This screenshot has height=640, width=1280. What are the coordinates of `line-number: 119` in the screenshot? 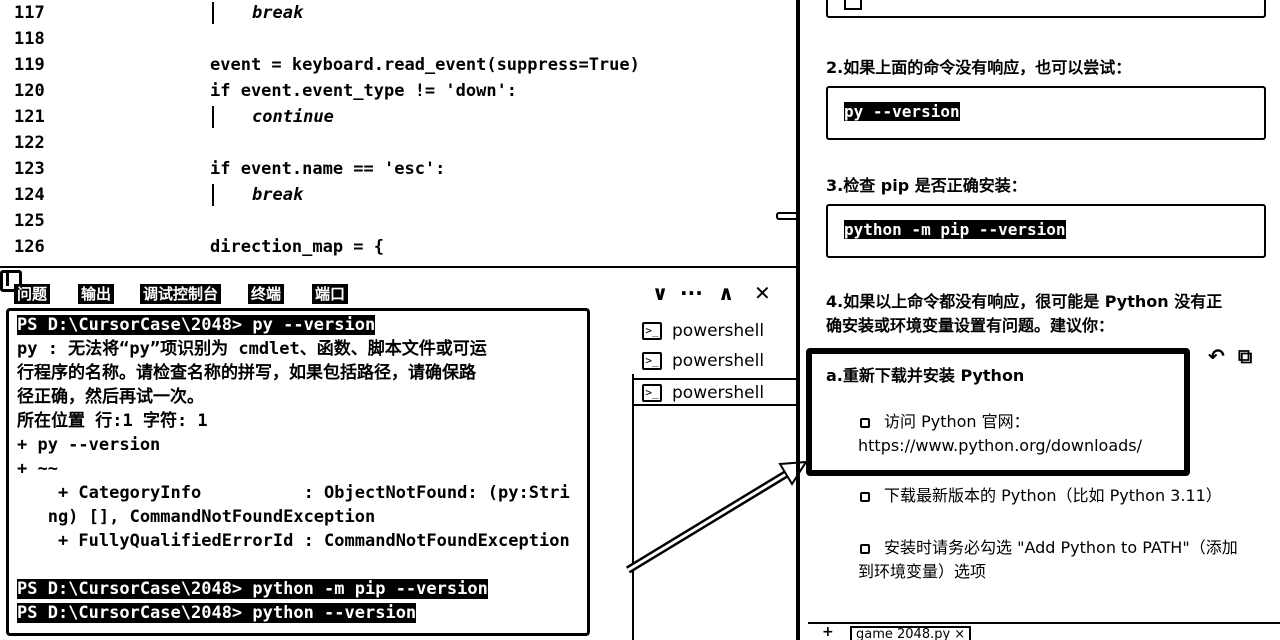 It's located at (29, 65).